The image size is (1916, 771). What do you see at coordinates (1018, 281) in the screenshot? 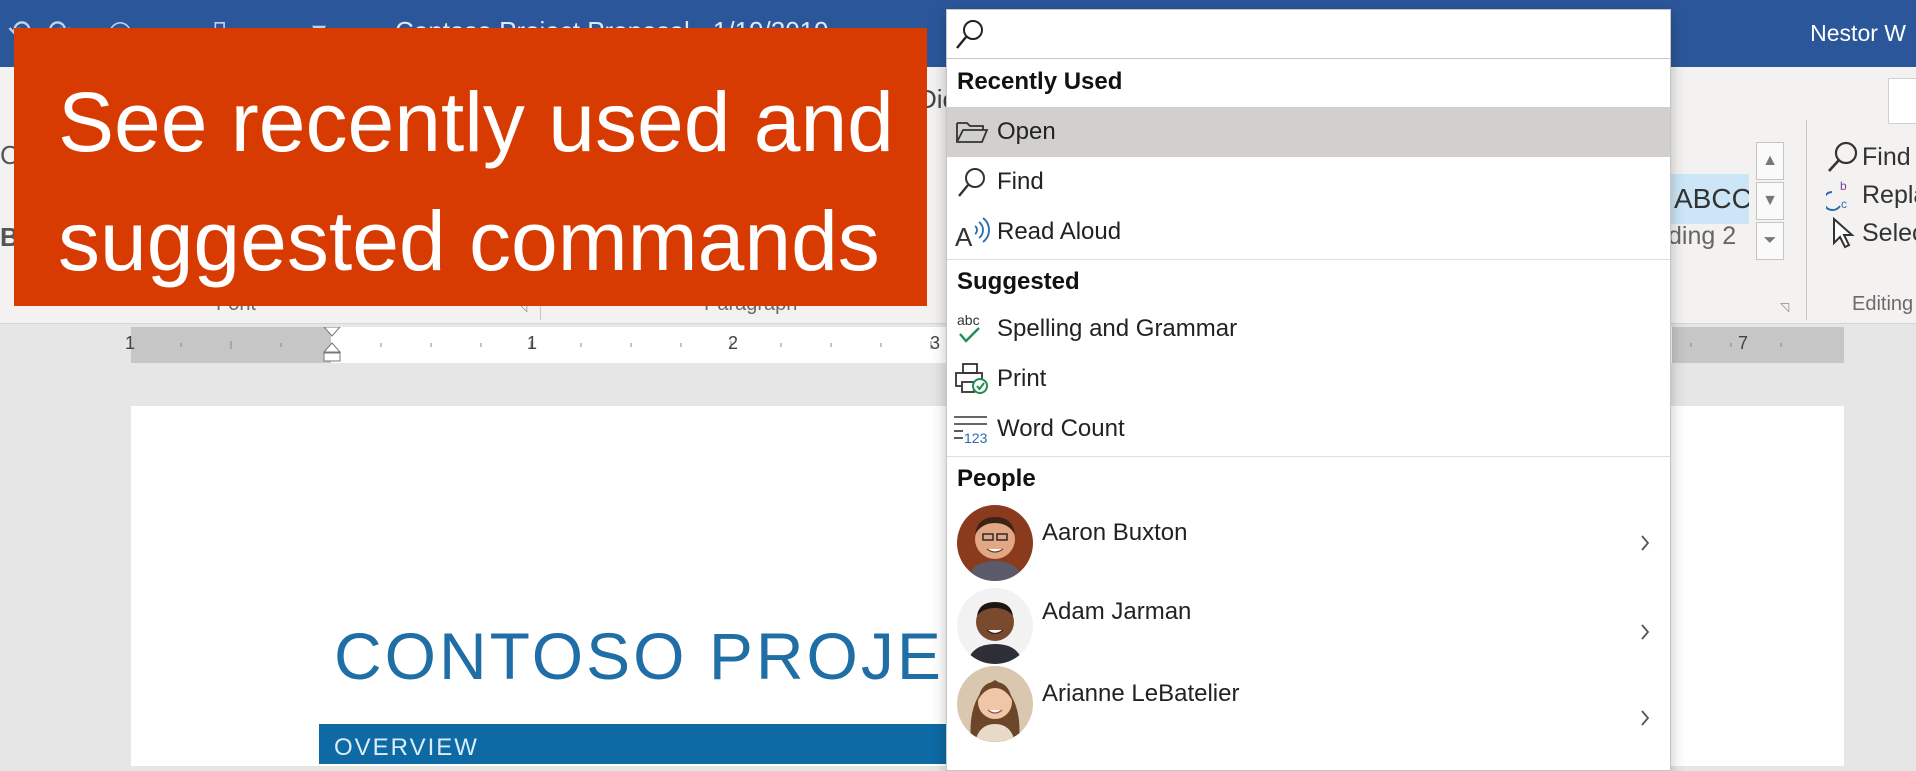
I see `suggested-header: Suggested` at bounding box center [1018, 281].